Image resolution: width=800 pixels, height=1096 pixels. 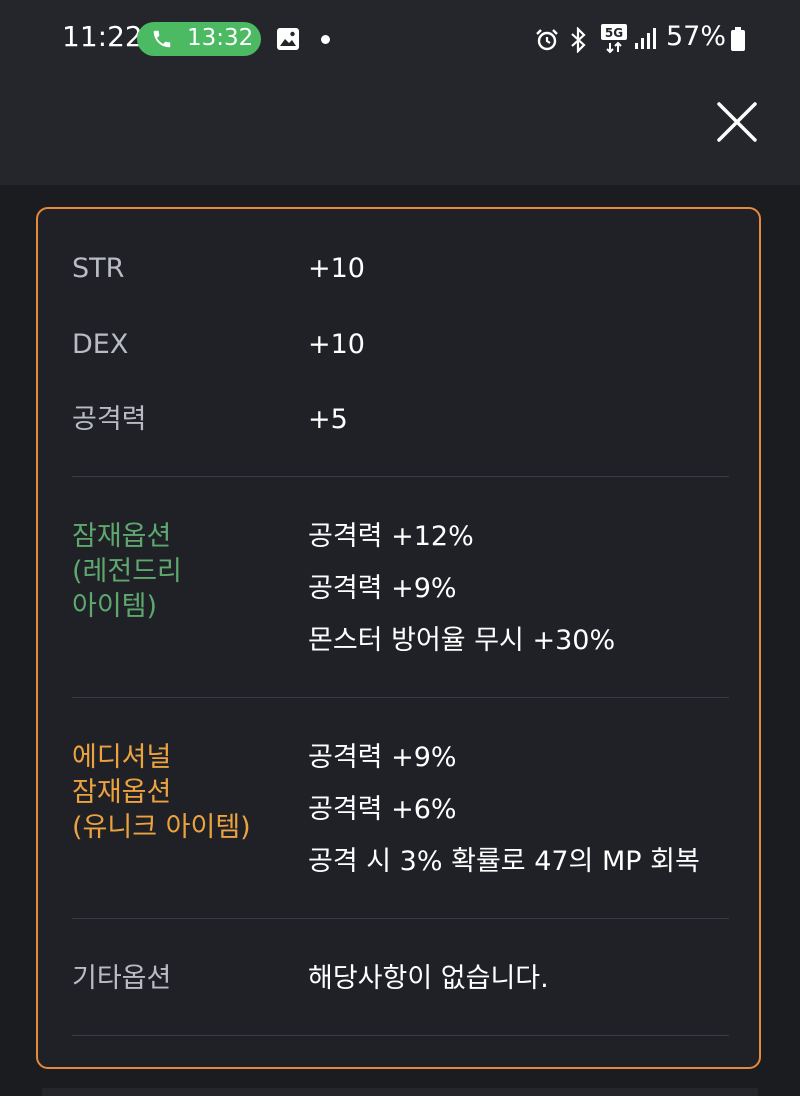 What do you see at coordinates (161, 827) in the screenshot?
I see `additional-potential-label-line-3: (유니크 아이템)` at bounding box center [161, 827].